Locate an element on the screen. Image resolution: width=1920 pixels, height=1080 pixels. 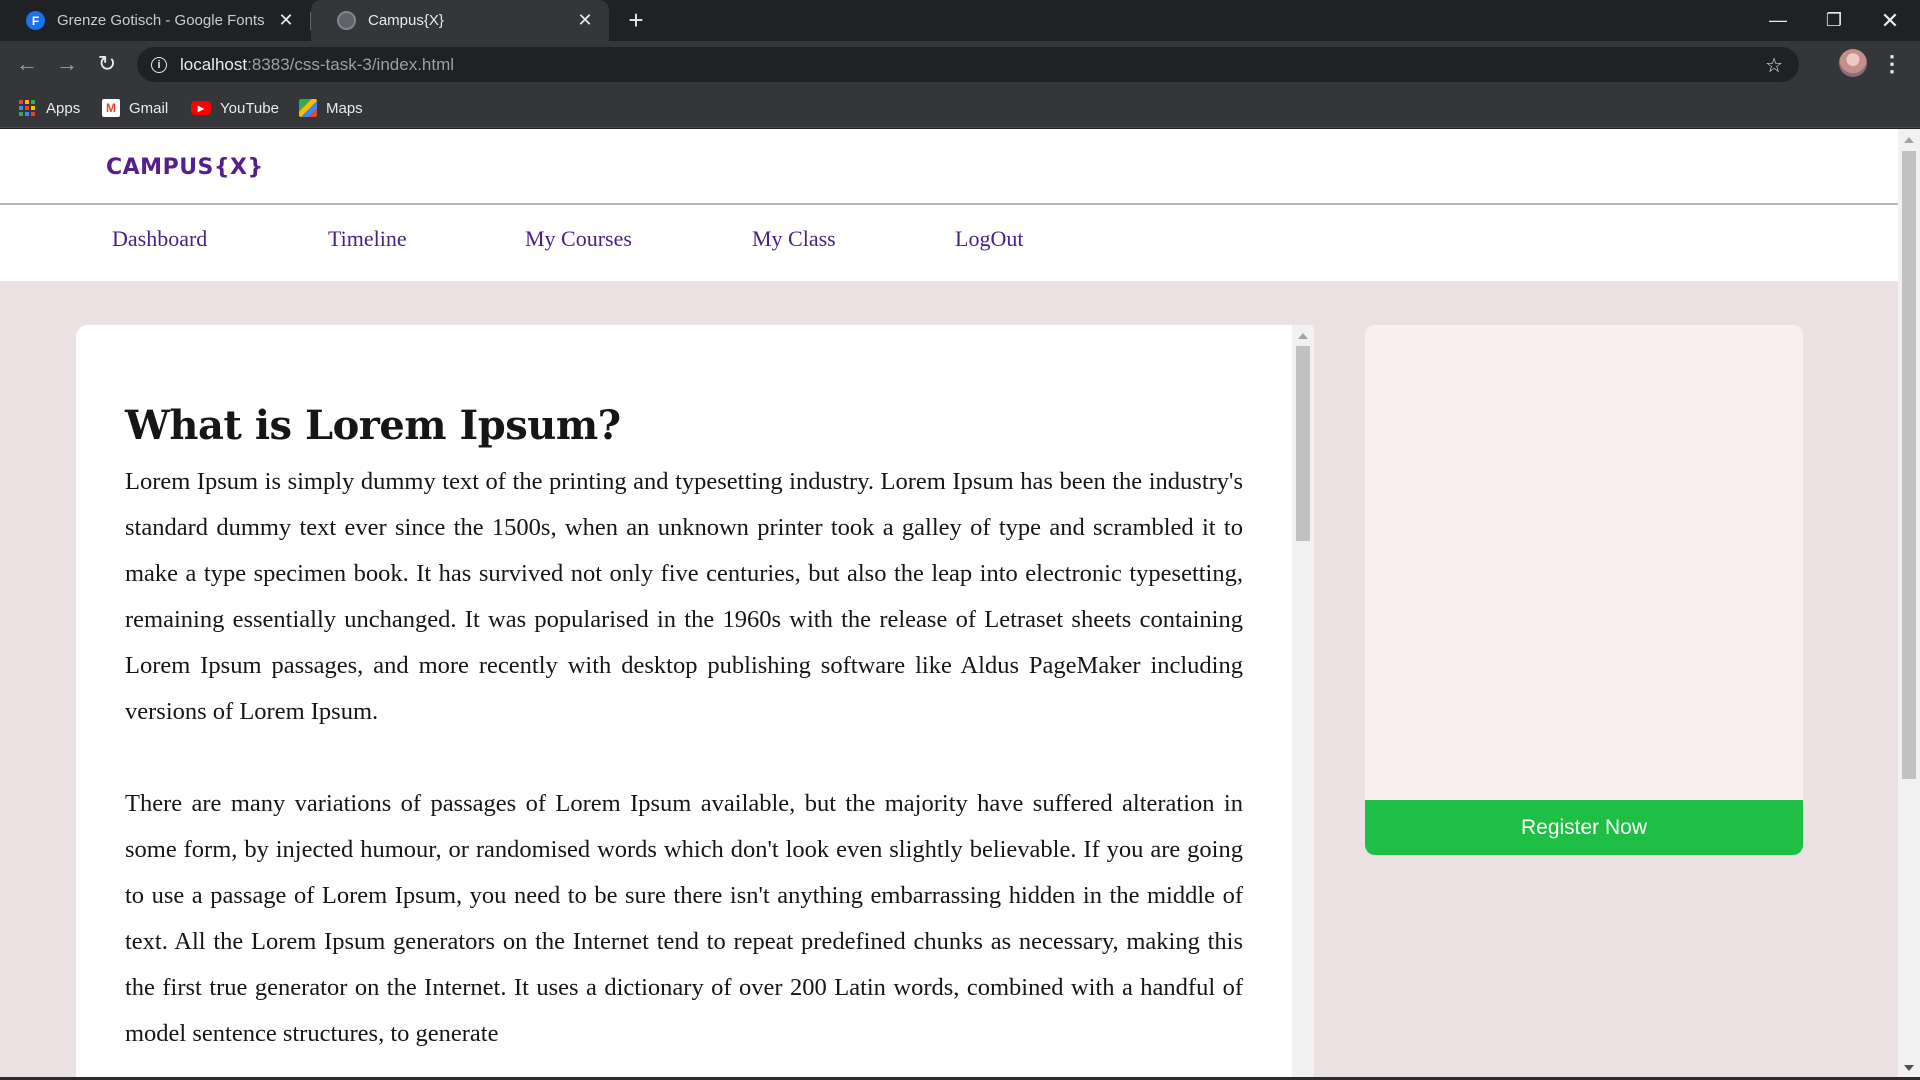
nav-link-my-class: My Class is located at coordinates (794, 239).